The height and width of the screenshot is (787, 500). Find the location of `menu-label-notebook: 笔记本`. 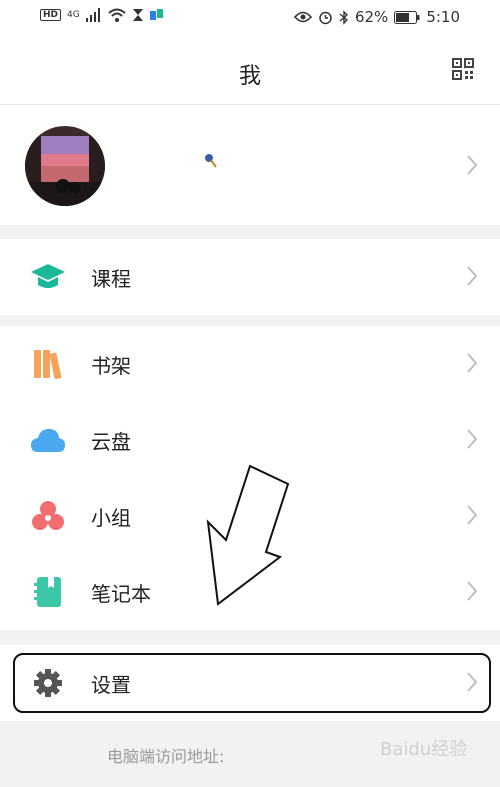

menu-label-notebook: 笔记本 is located at coordinates (121, 594).